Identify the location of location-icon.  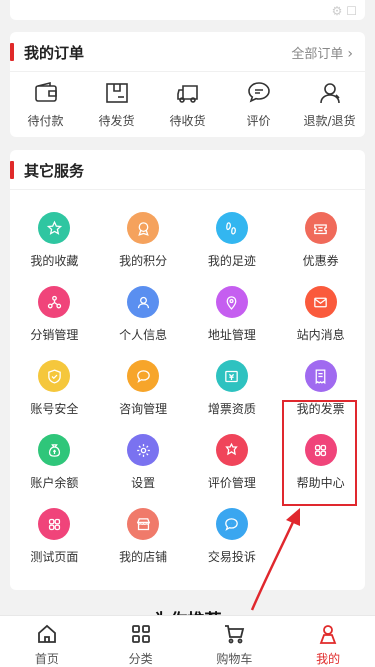
(231, 302).